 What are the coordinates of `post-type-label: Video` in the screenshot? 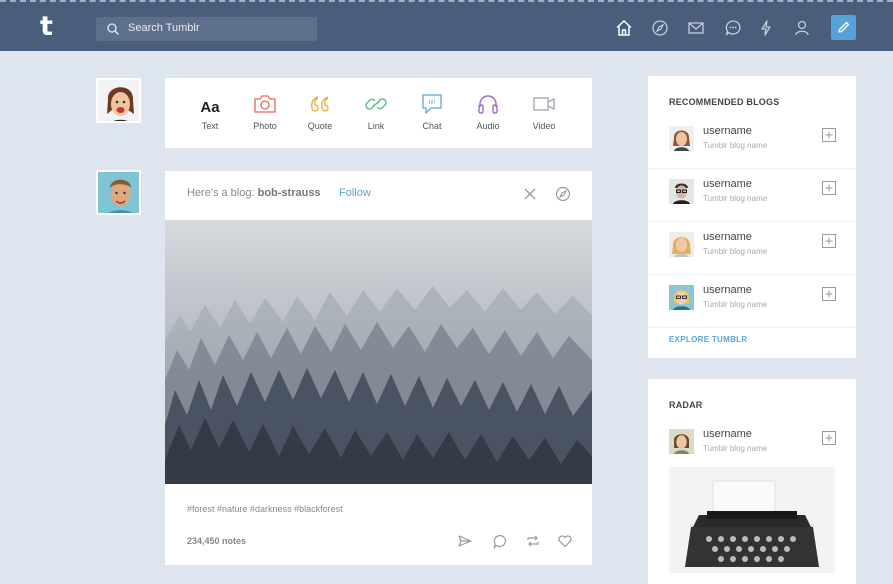 It's located at (544, 126).